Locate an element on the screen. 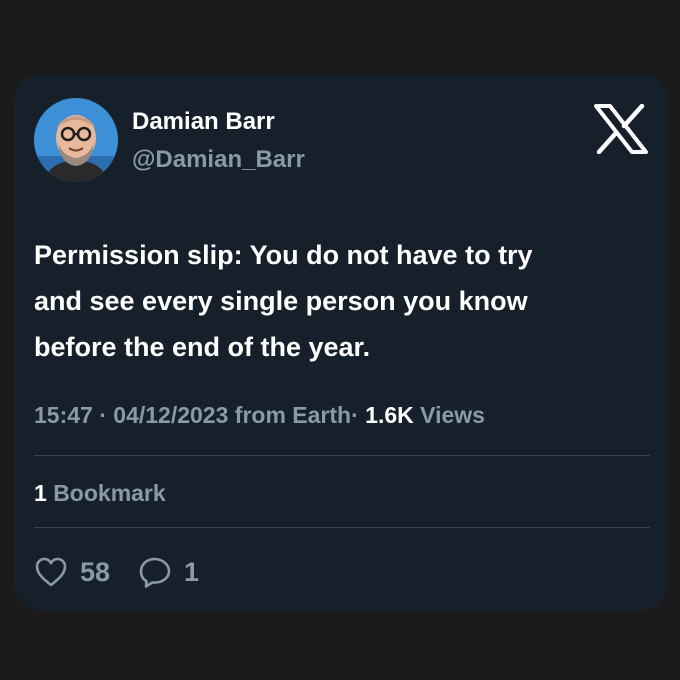  heart-icon is located at coordinates (51, 572).